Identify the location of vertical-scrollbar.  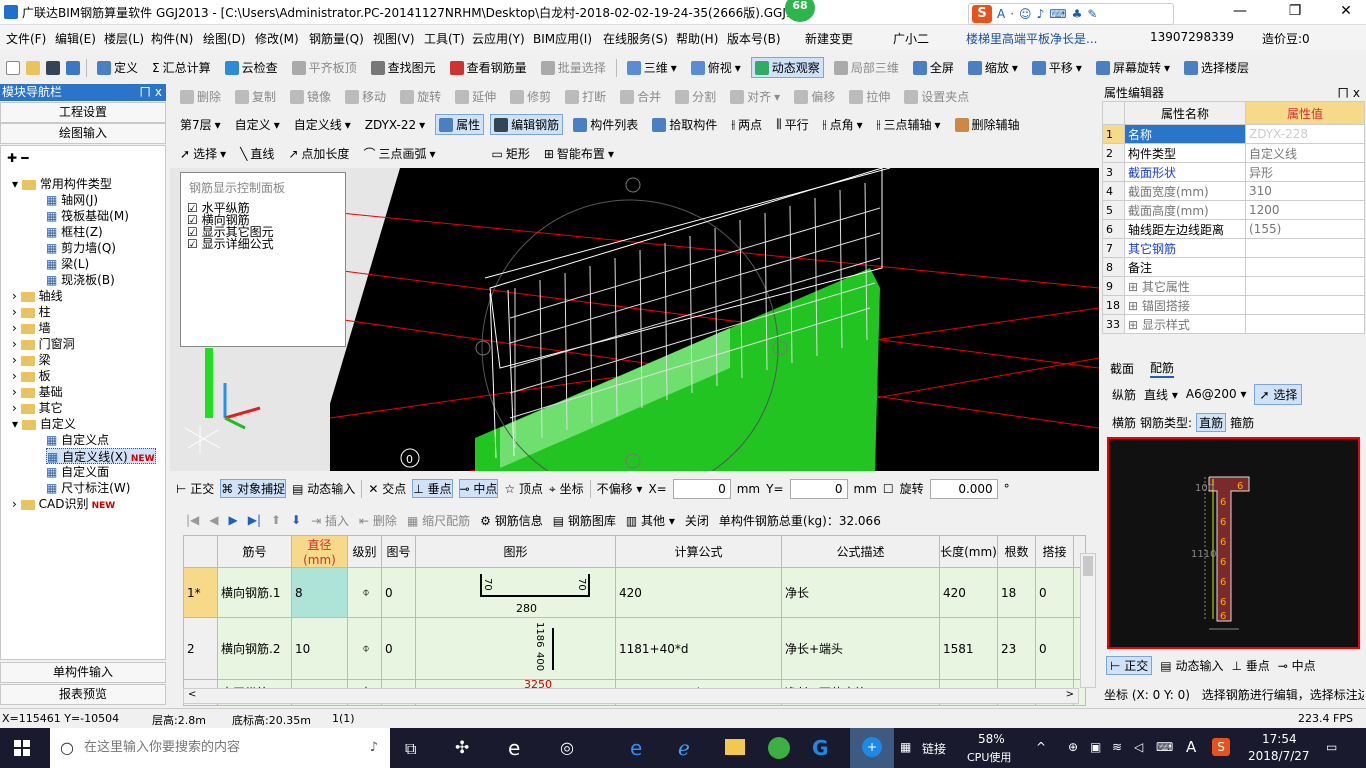
(1088, 620).